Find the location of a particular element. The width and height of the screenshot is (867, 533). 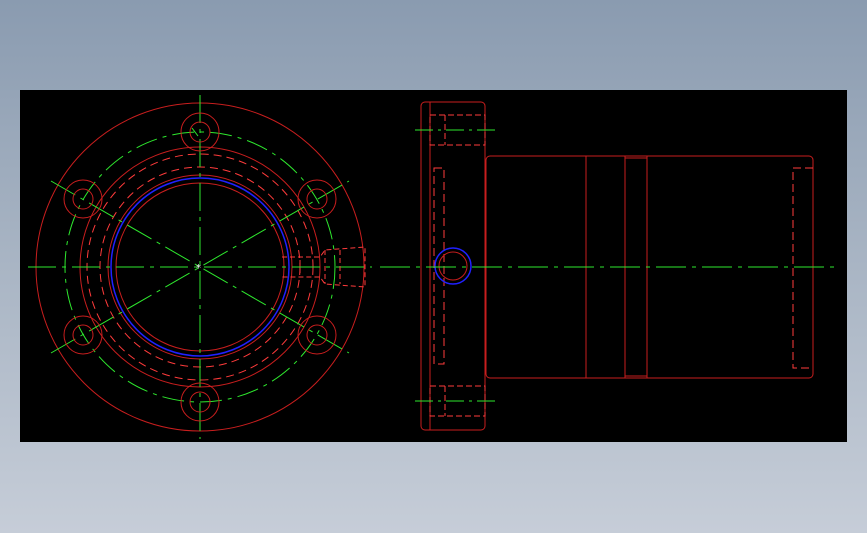

flange-outline is located at coordinates (453, 266).